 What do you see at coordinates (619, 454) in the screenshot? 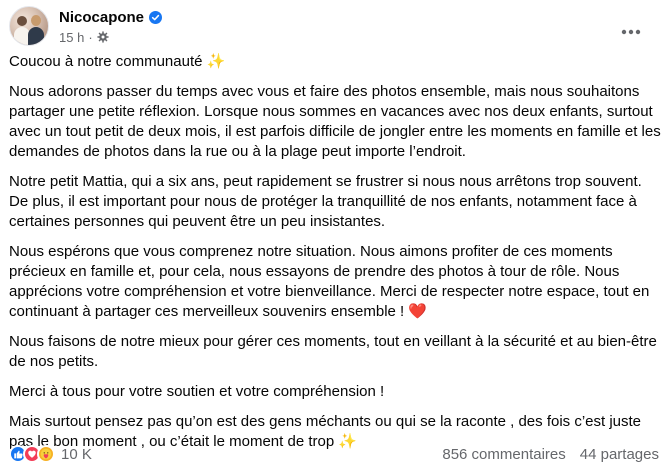
I see `shares-count: 44 partages` at bounding box center [619, 454].